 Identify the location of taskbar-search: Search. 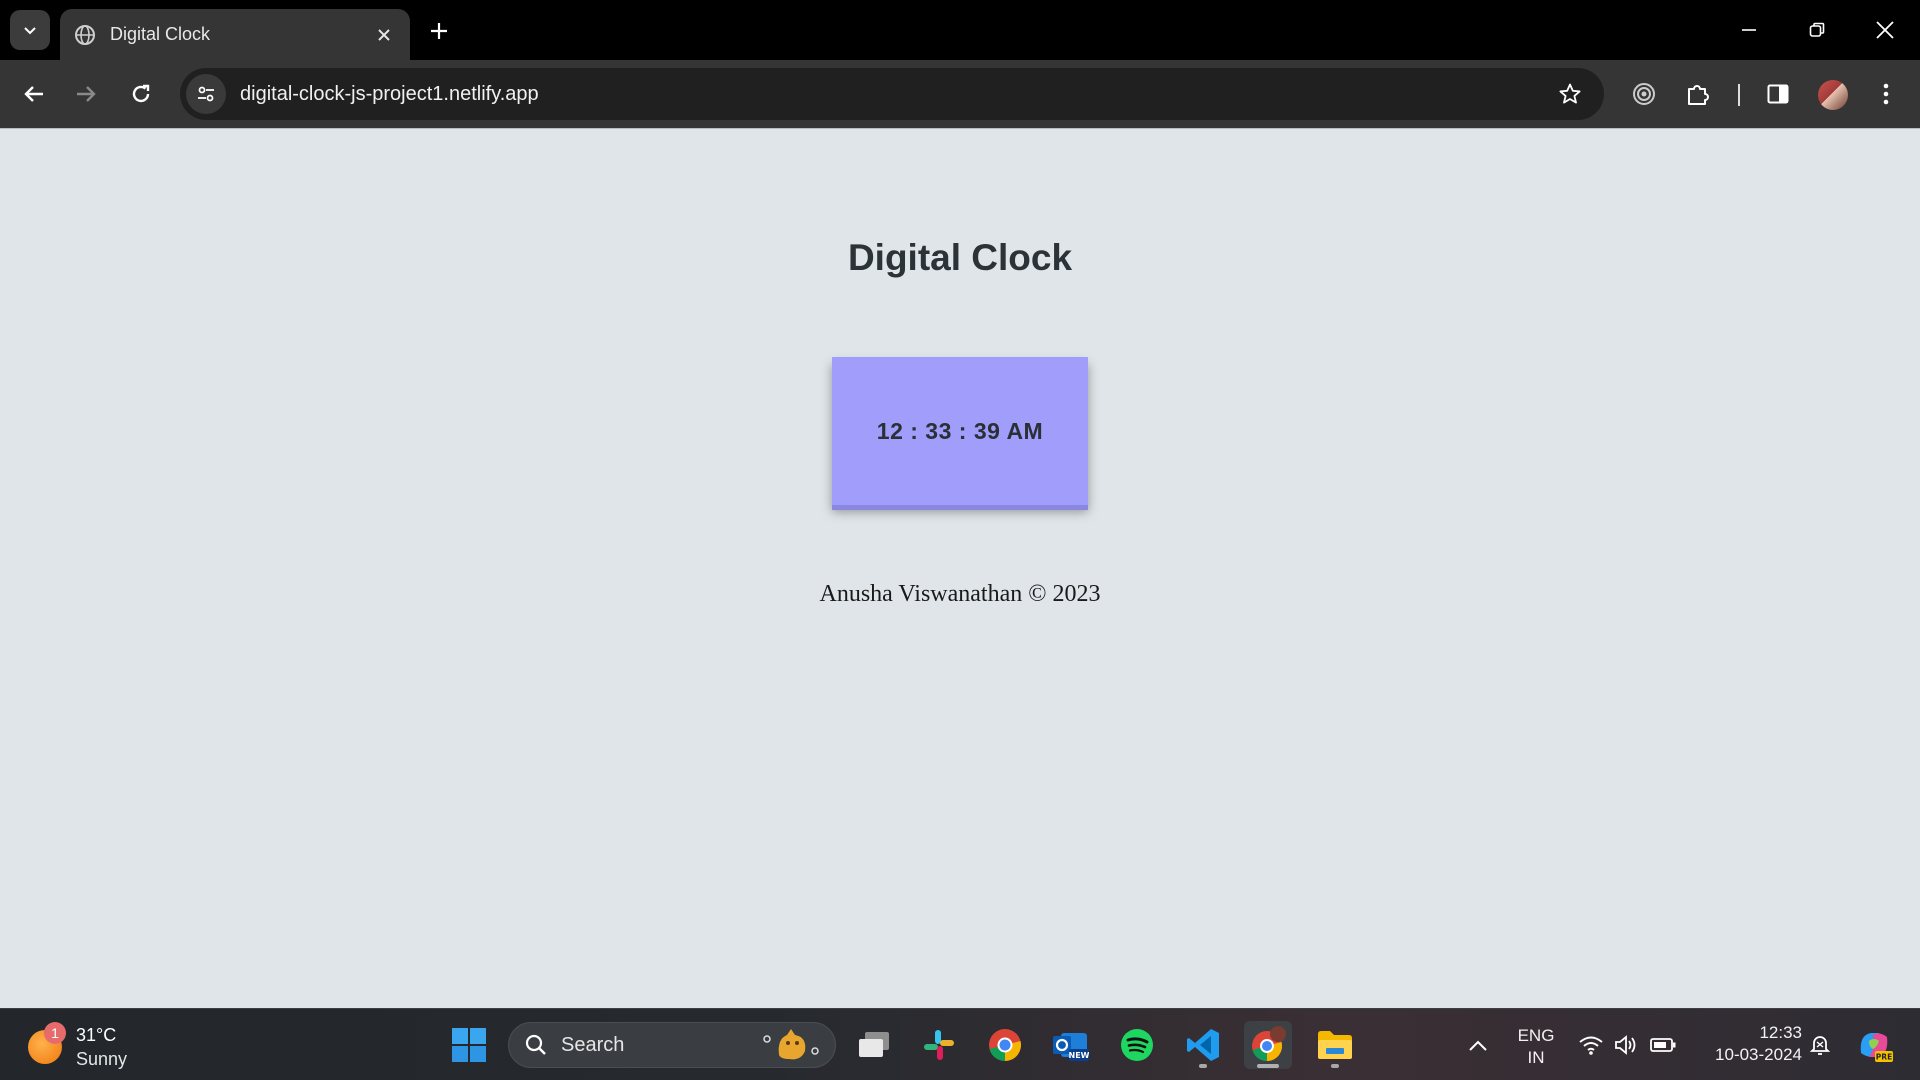
(672, 1045).